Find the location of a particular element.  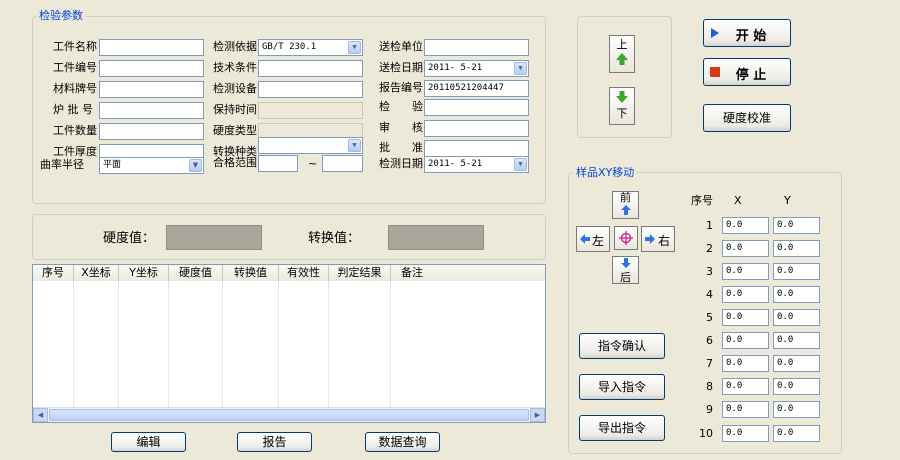

table-header-seq: 序号 is located at coordinates (53, 273).